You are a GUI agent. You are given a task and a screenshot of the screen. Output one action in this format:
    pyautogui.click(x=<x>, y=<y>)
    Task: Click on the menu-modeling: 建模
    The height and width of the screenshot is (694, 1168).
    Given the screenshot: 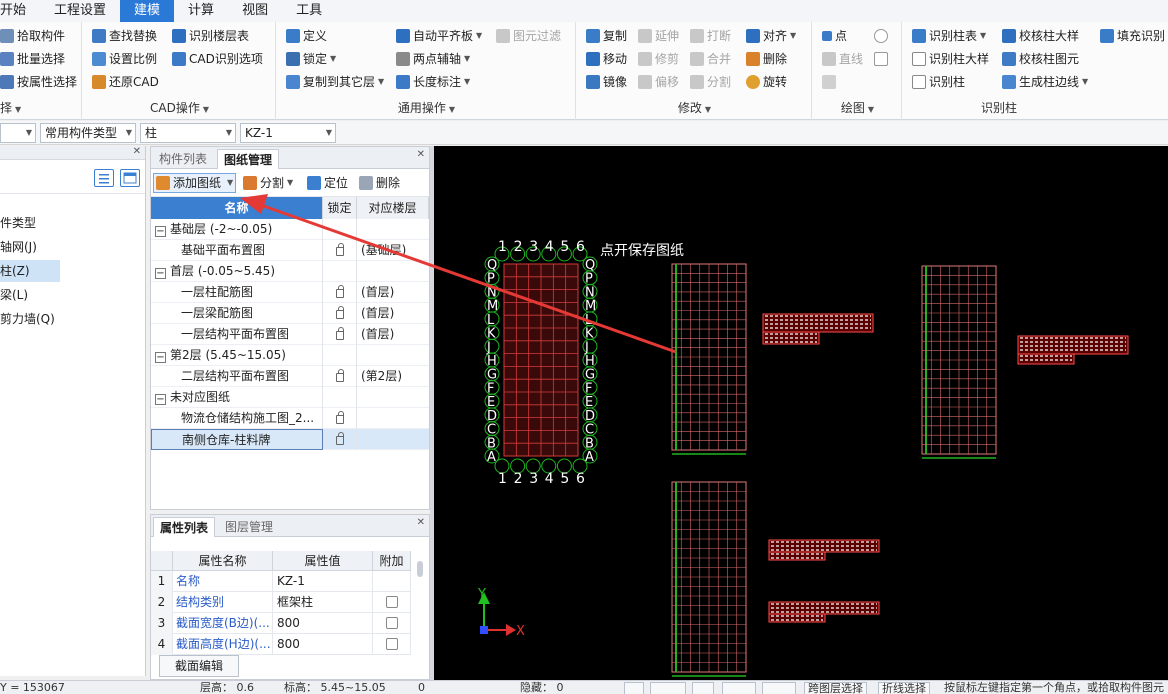 What is the action you would take?
    pyautogui.click(x=147, y=11)
    